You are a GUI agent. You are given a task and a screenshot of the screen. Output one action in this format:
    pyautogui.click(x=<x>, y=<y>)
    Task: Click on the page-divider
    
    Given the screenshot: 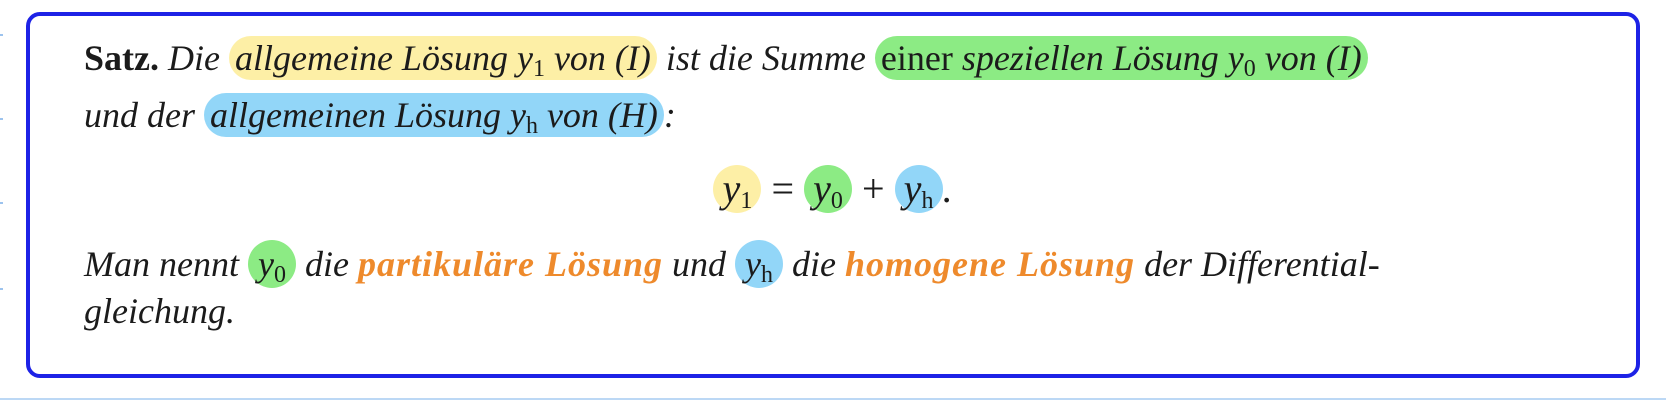 What is the action you would take?
    pyautogui.click(x=833, y=399)
    